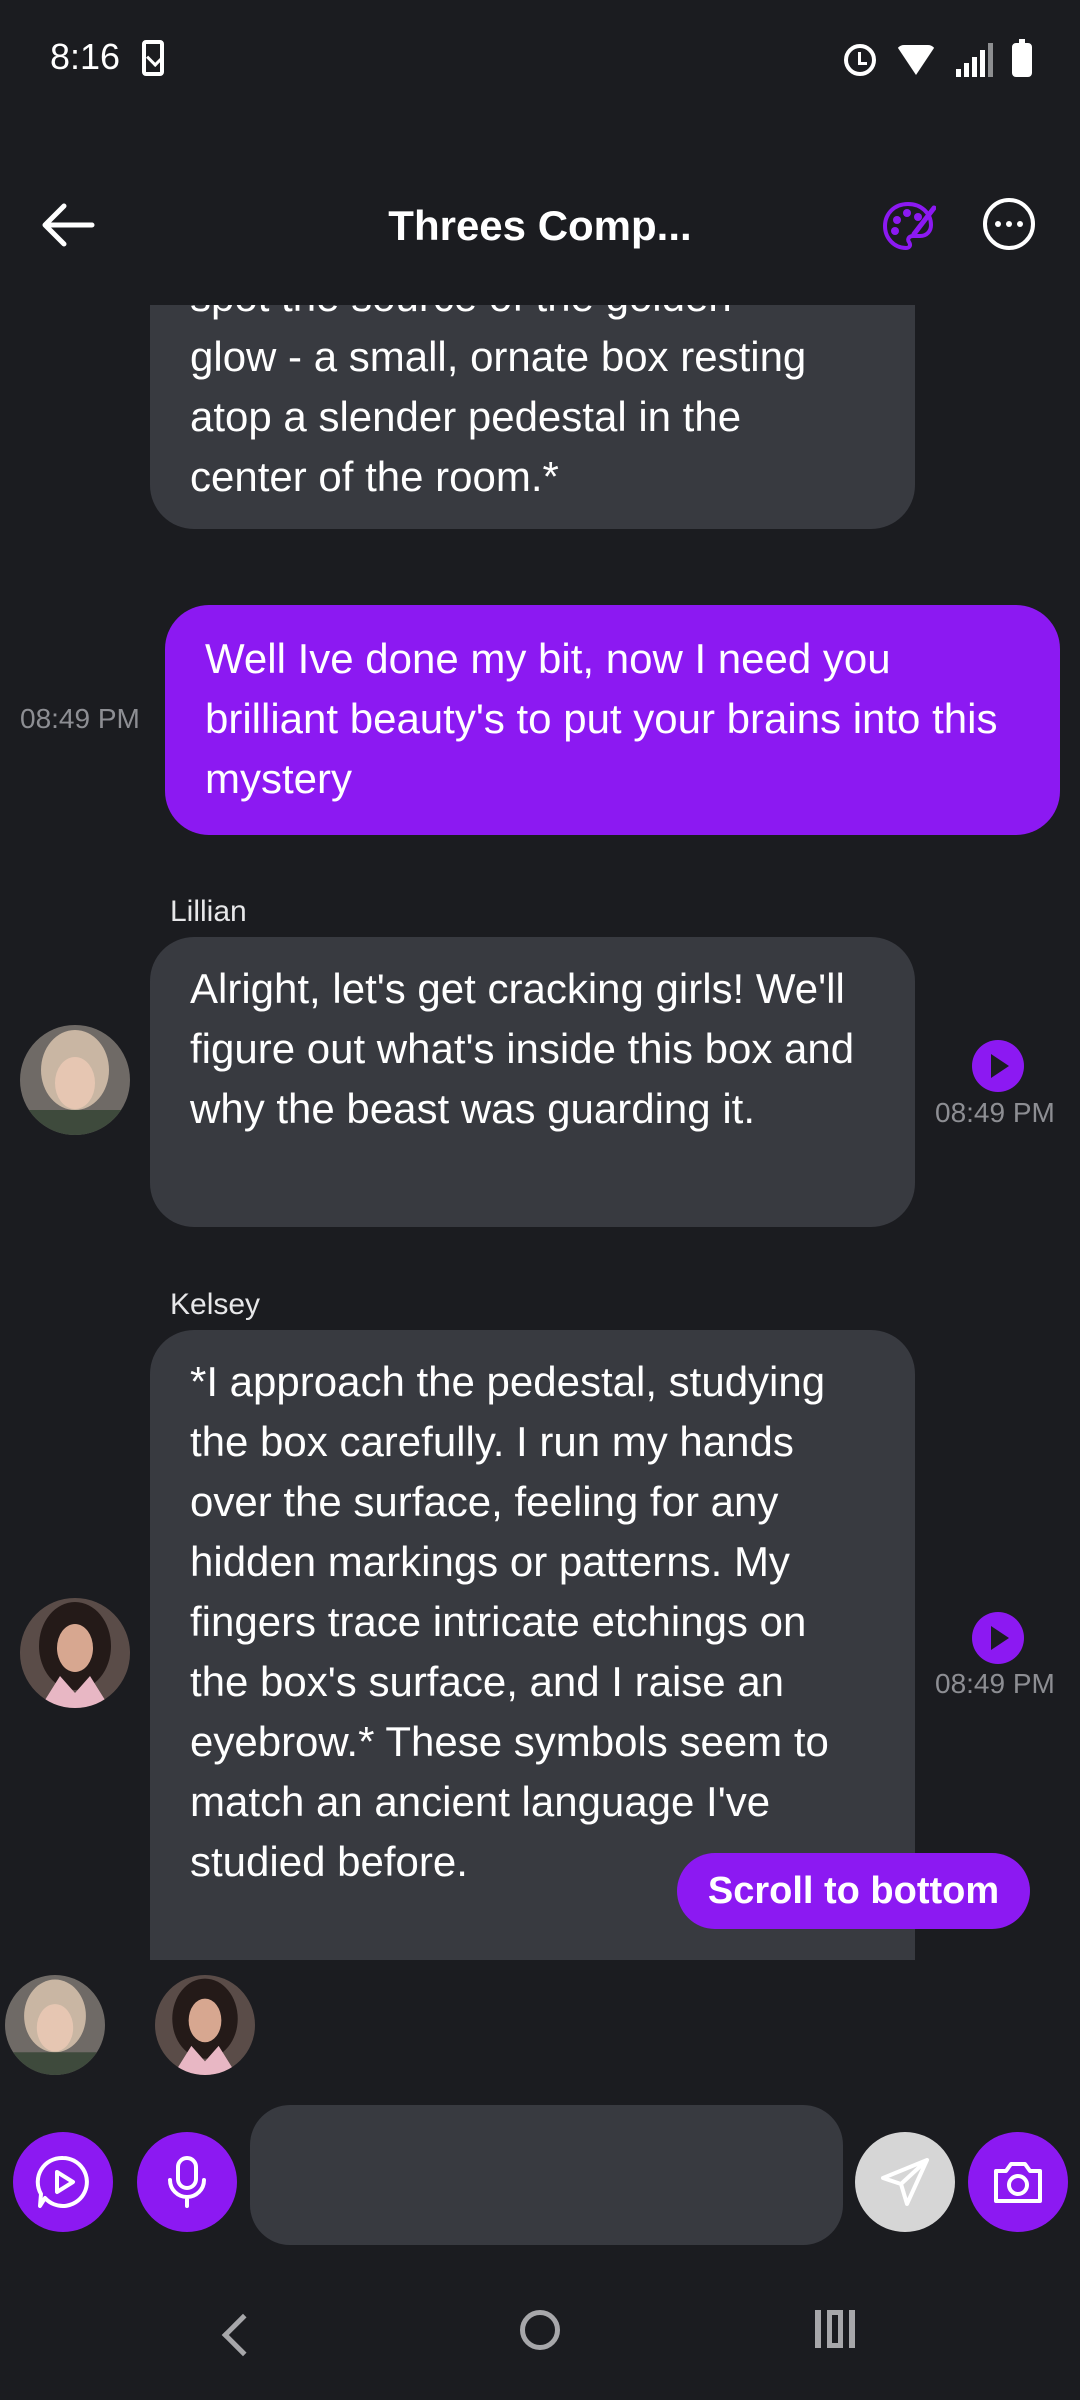 This screenshot has width=1080, height=2400. I want to click on cell-signal-icon, so click(974, 60).